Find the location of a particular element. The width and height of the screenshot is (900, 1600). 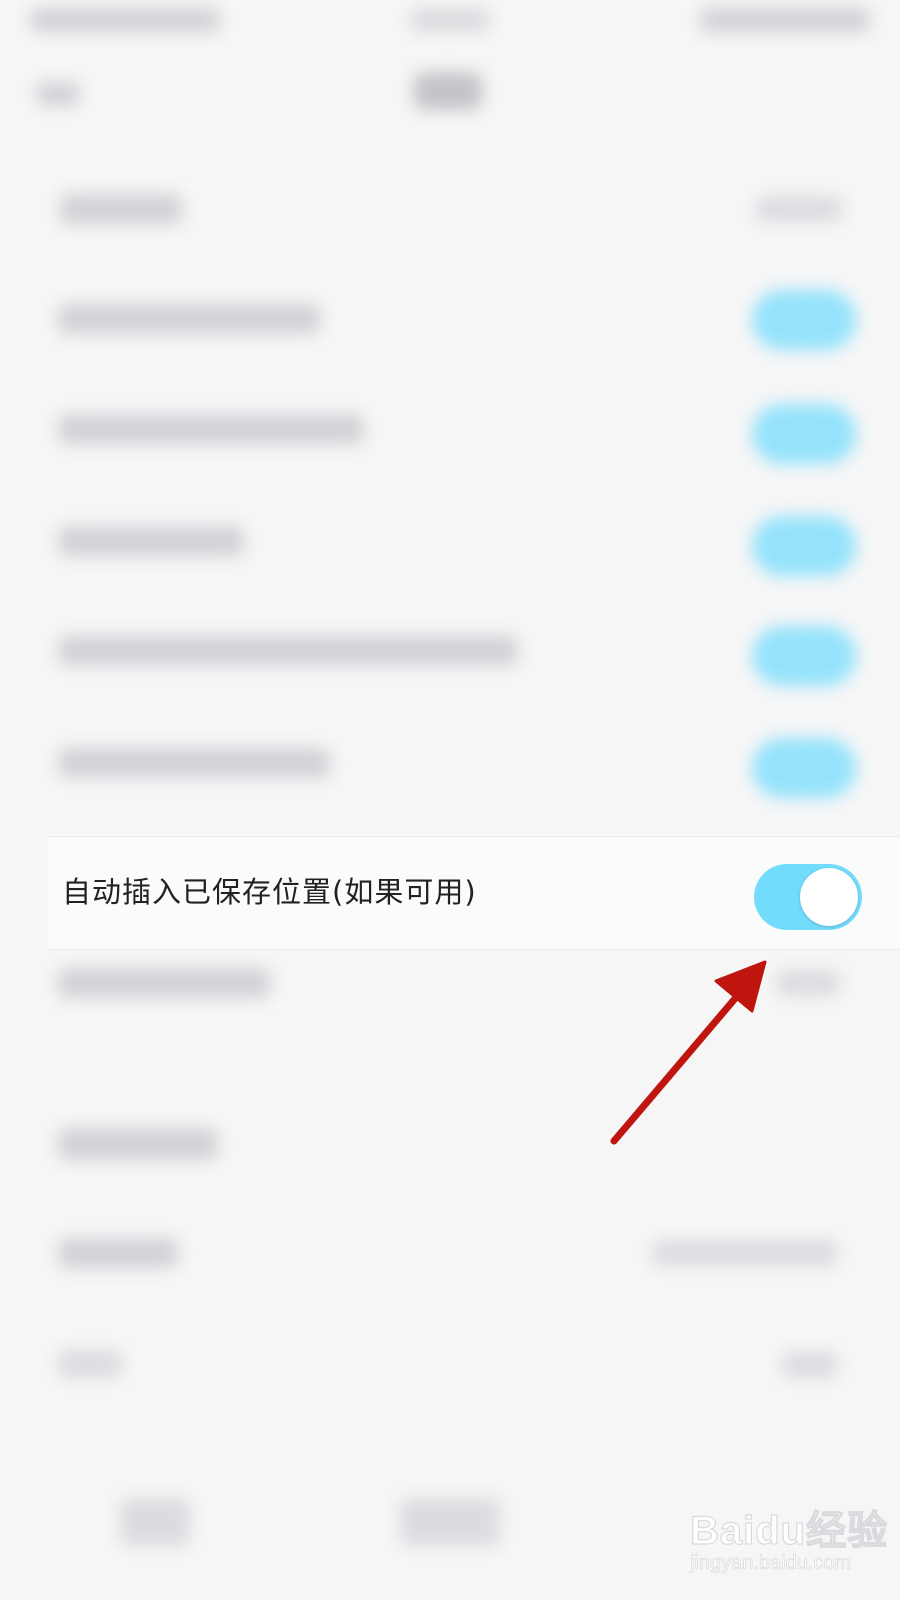

annotation-arrow-icon is located at coordinates (688, 1052).